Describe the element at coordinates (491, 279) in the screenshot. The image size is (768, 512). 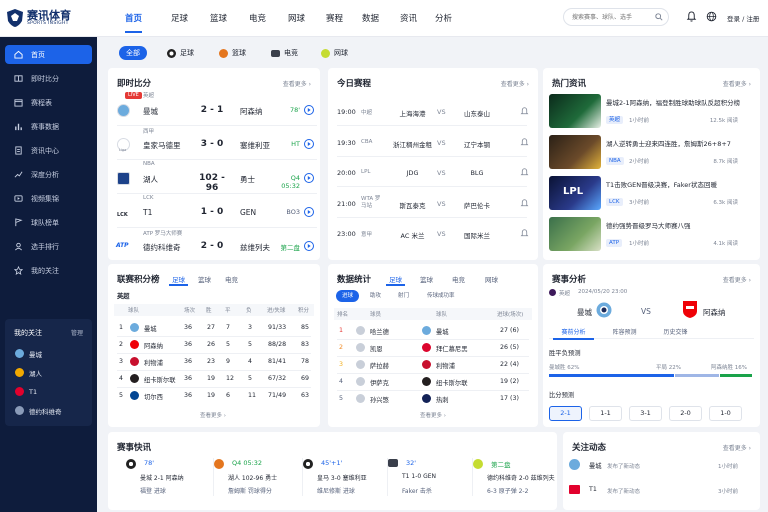
I see `stats-tab-tennis: 网球` at that location.